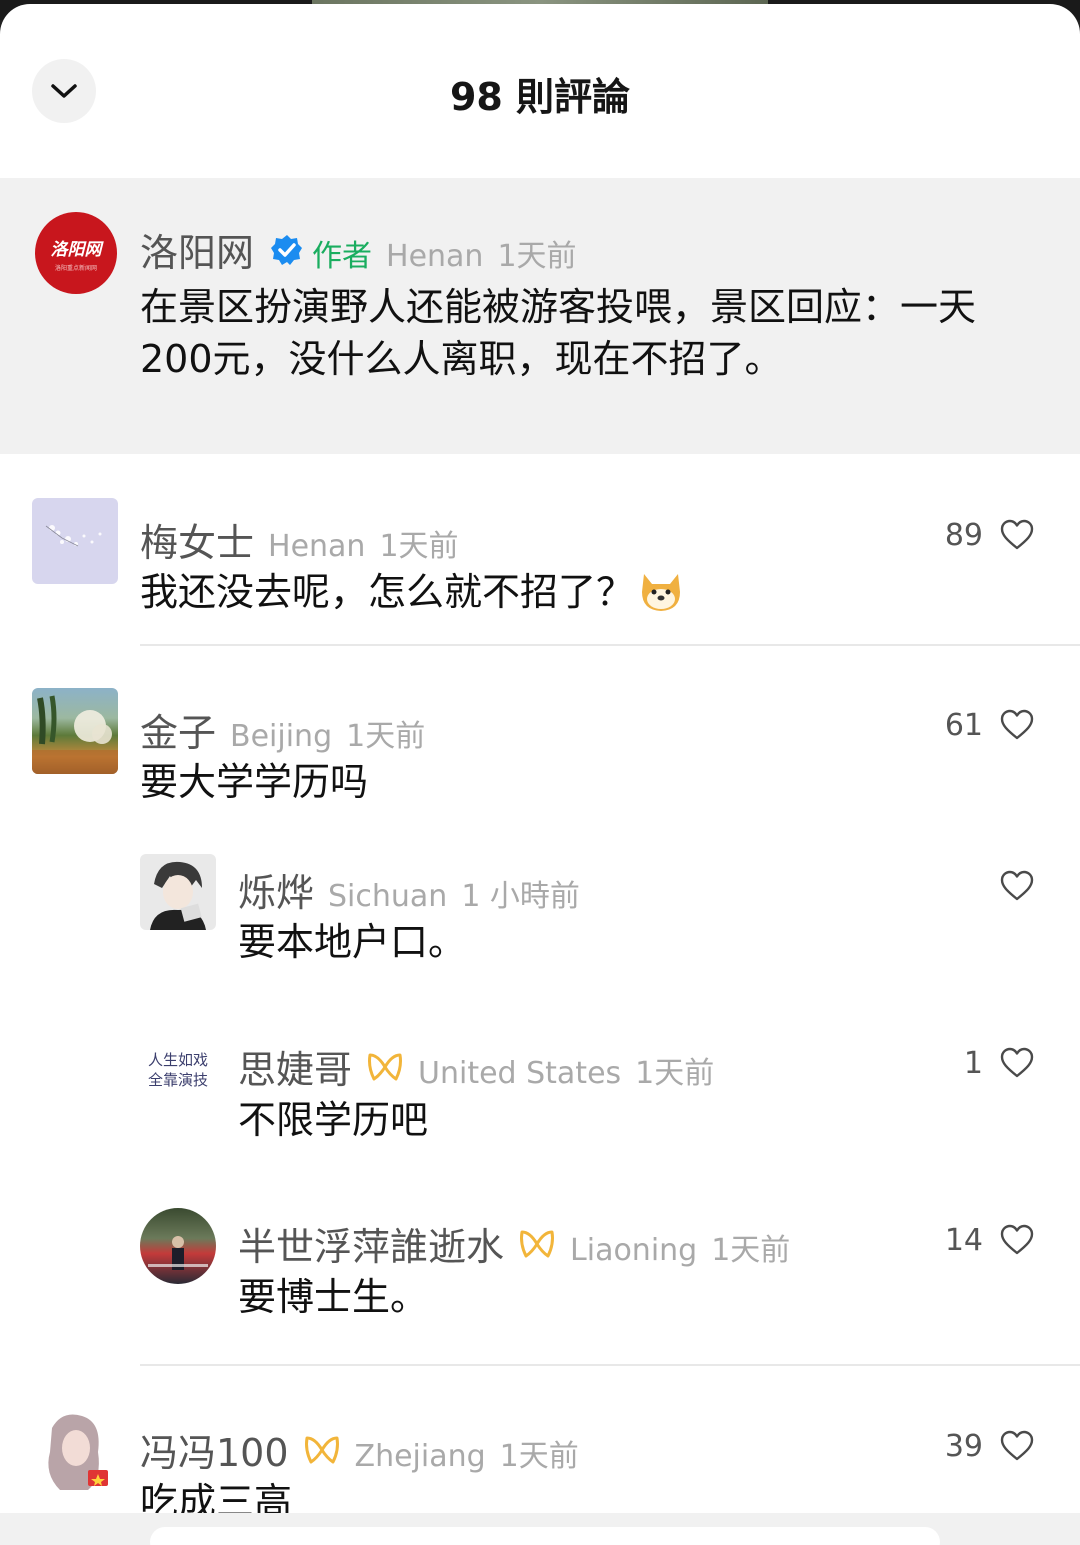  Describe the element at coordinates (963, 1446) in the screenshot. I see `like-count: 39` at that location.